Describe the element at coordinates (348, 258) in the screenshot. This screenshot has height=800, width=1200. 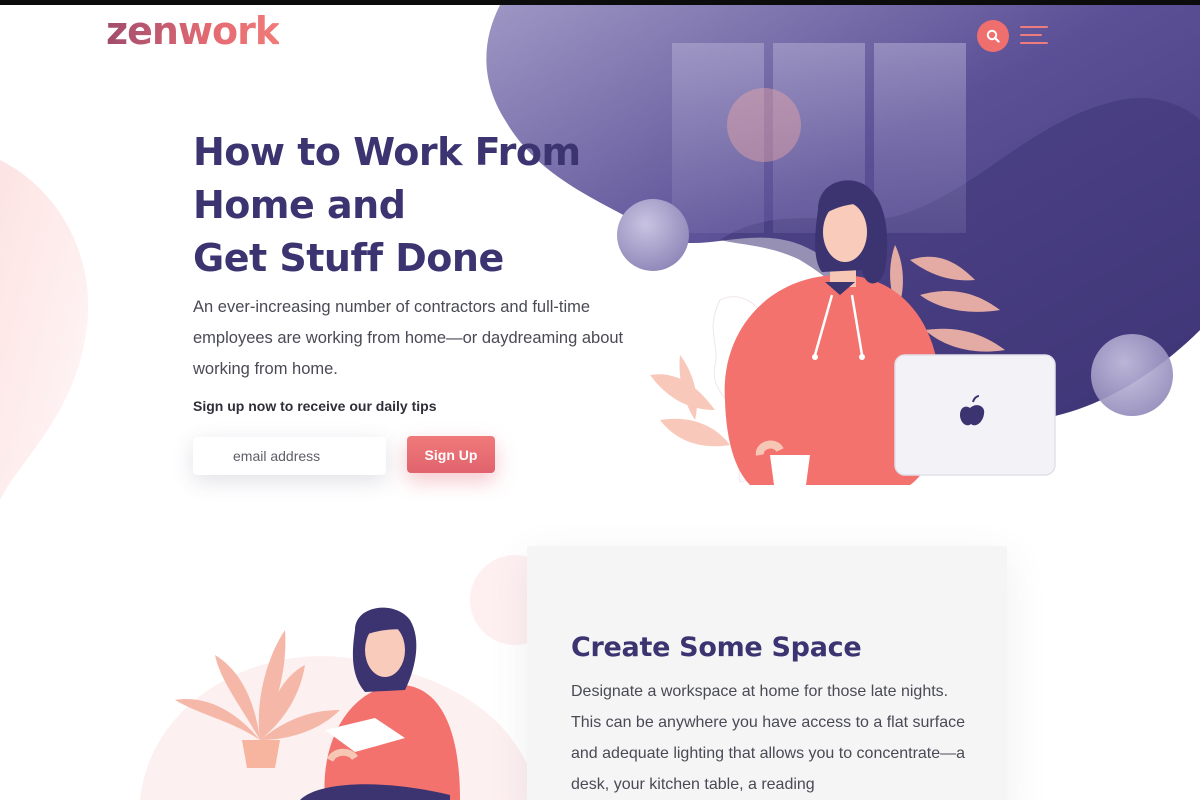
I see `hero-title-line: Get Stuff Done` at that location.